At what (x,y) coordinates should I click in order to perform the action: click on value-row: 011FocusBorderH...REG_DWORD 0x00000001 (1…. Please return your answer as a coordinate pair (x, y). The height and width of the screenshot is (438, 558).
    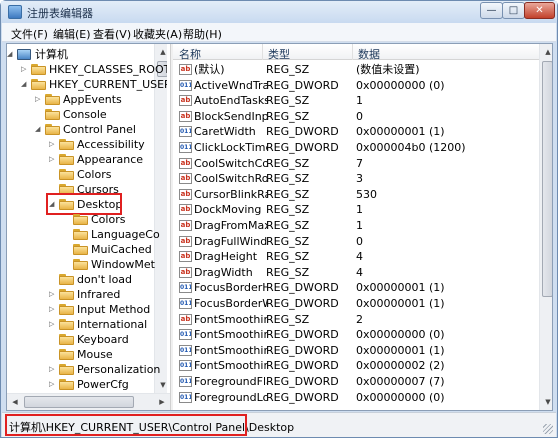
    Looking at the image, I should click on (356, 287).